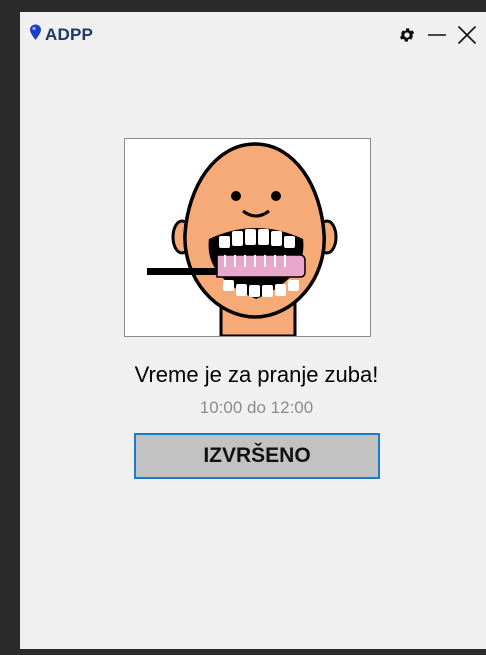 The height and width of the screenshot is (655, 486). Describe the element at coordinates (242, 239) in the screenshot. I see `tooth-brushing-pictogram` at that location.